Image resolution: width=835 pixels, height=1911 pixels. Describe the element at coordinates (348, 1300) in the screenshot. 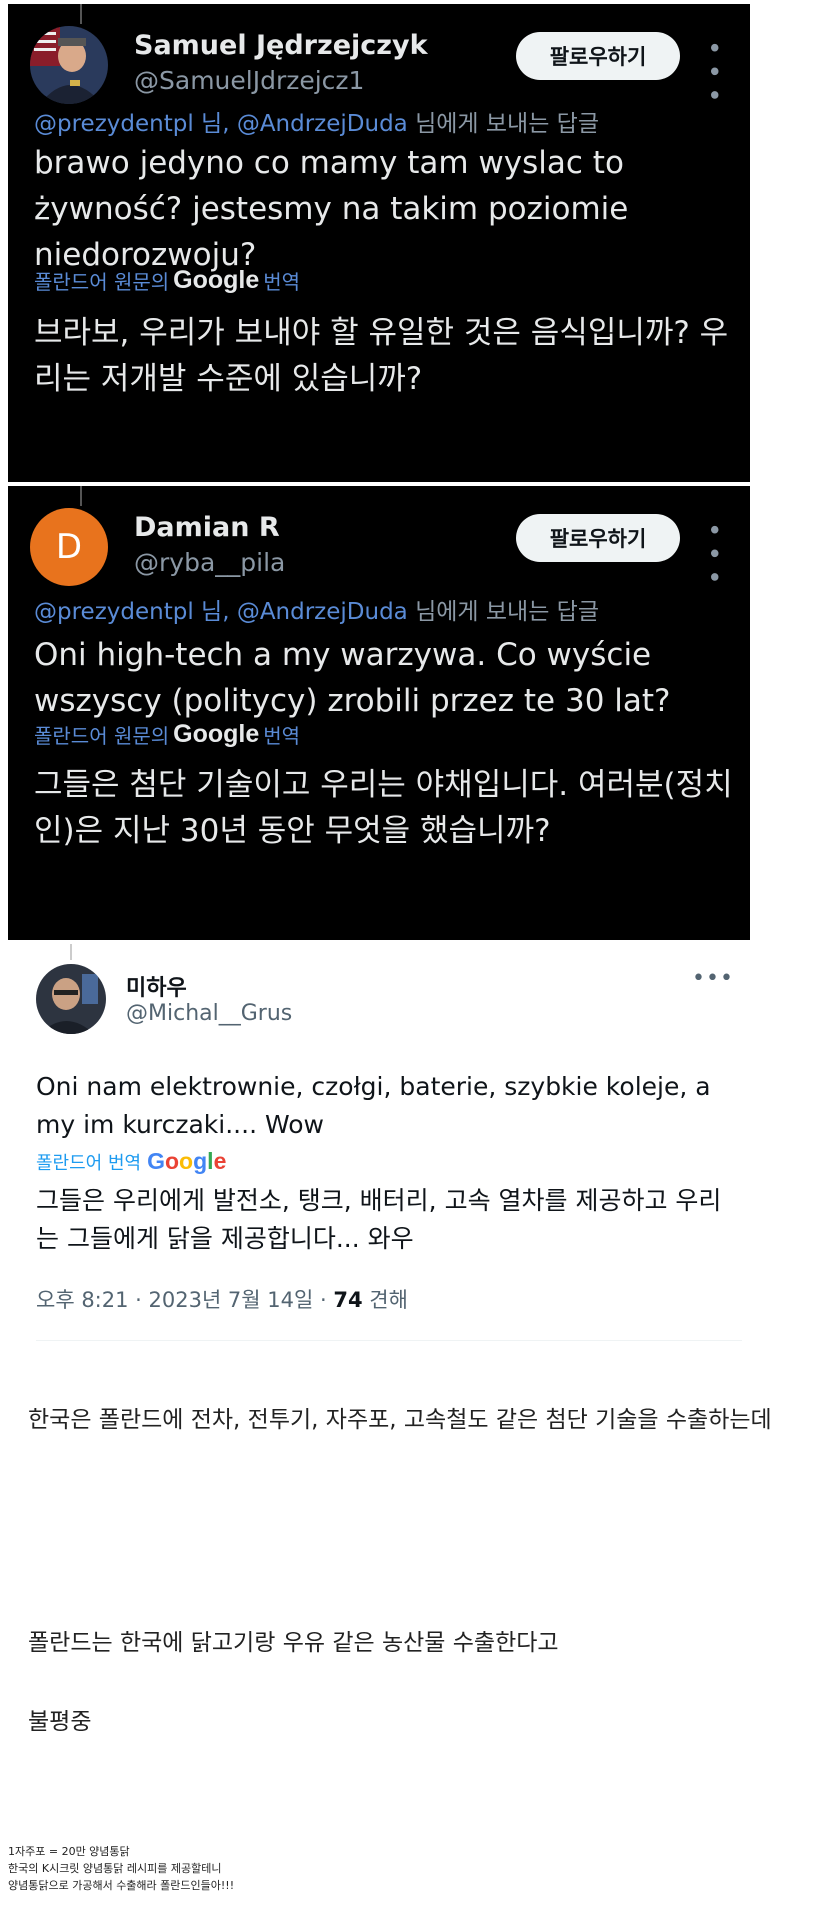

I see `view-count: 74` at that location.